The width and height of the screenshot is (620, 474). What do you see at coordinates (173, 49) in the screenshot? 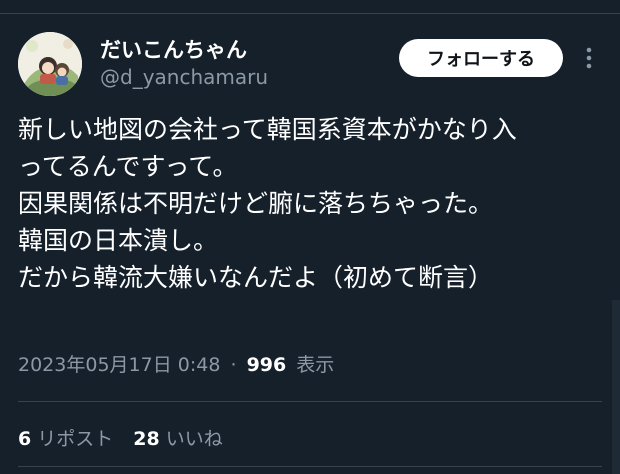
I see `author-display-name: だいこんちゃん` at bounding box center [173, 49].